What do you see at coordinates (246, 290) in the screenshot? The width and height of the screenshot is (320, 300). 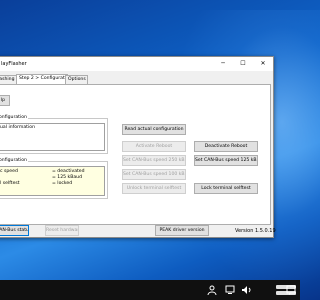 I see `volume-icon` at bounding box center [246, 290].